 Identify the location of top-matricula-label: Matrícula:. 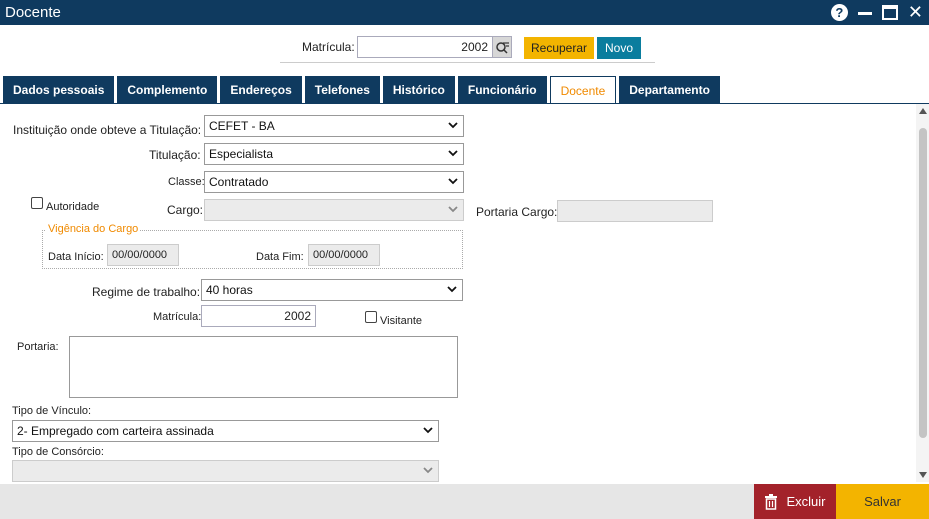
(328, 47).